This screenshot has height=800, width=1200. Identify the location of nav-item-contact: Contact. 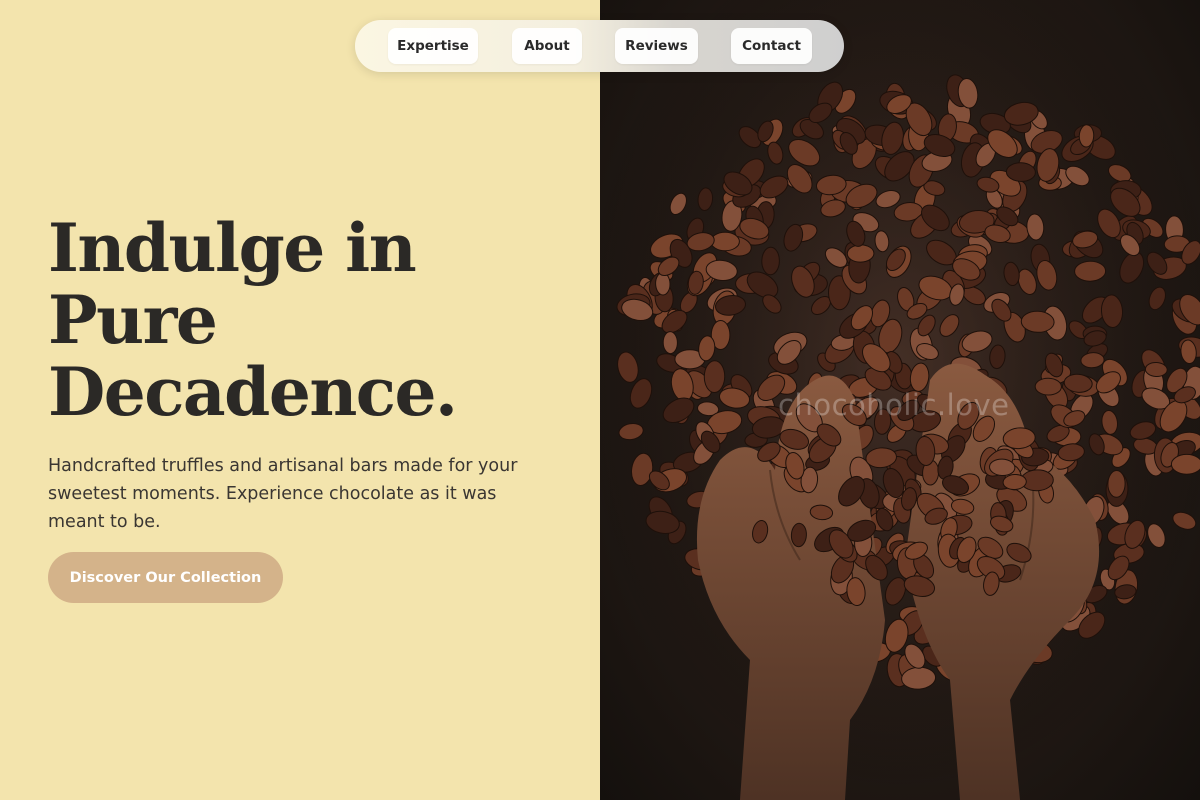
(771, 46).